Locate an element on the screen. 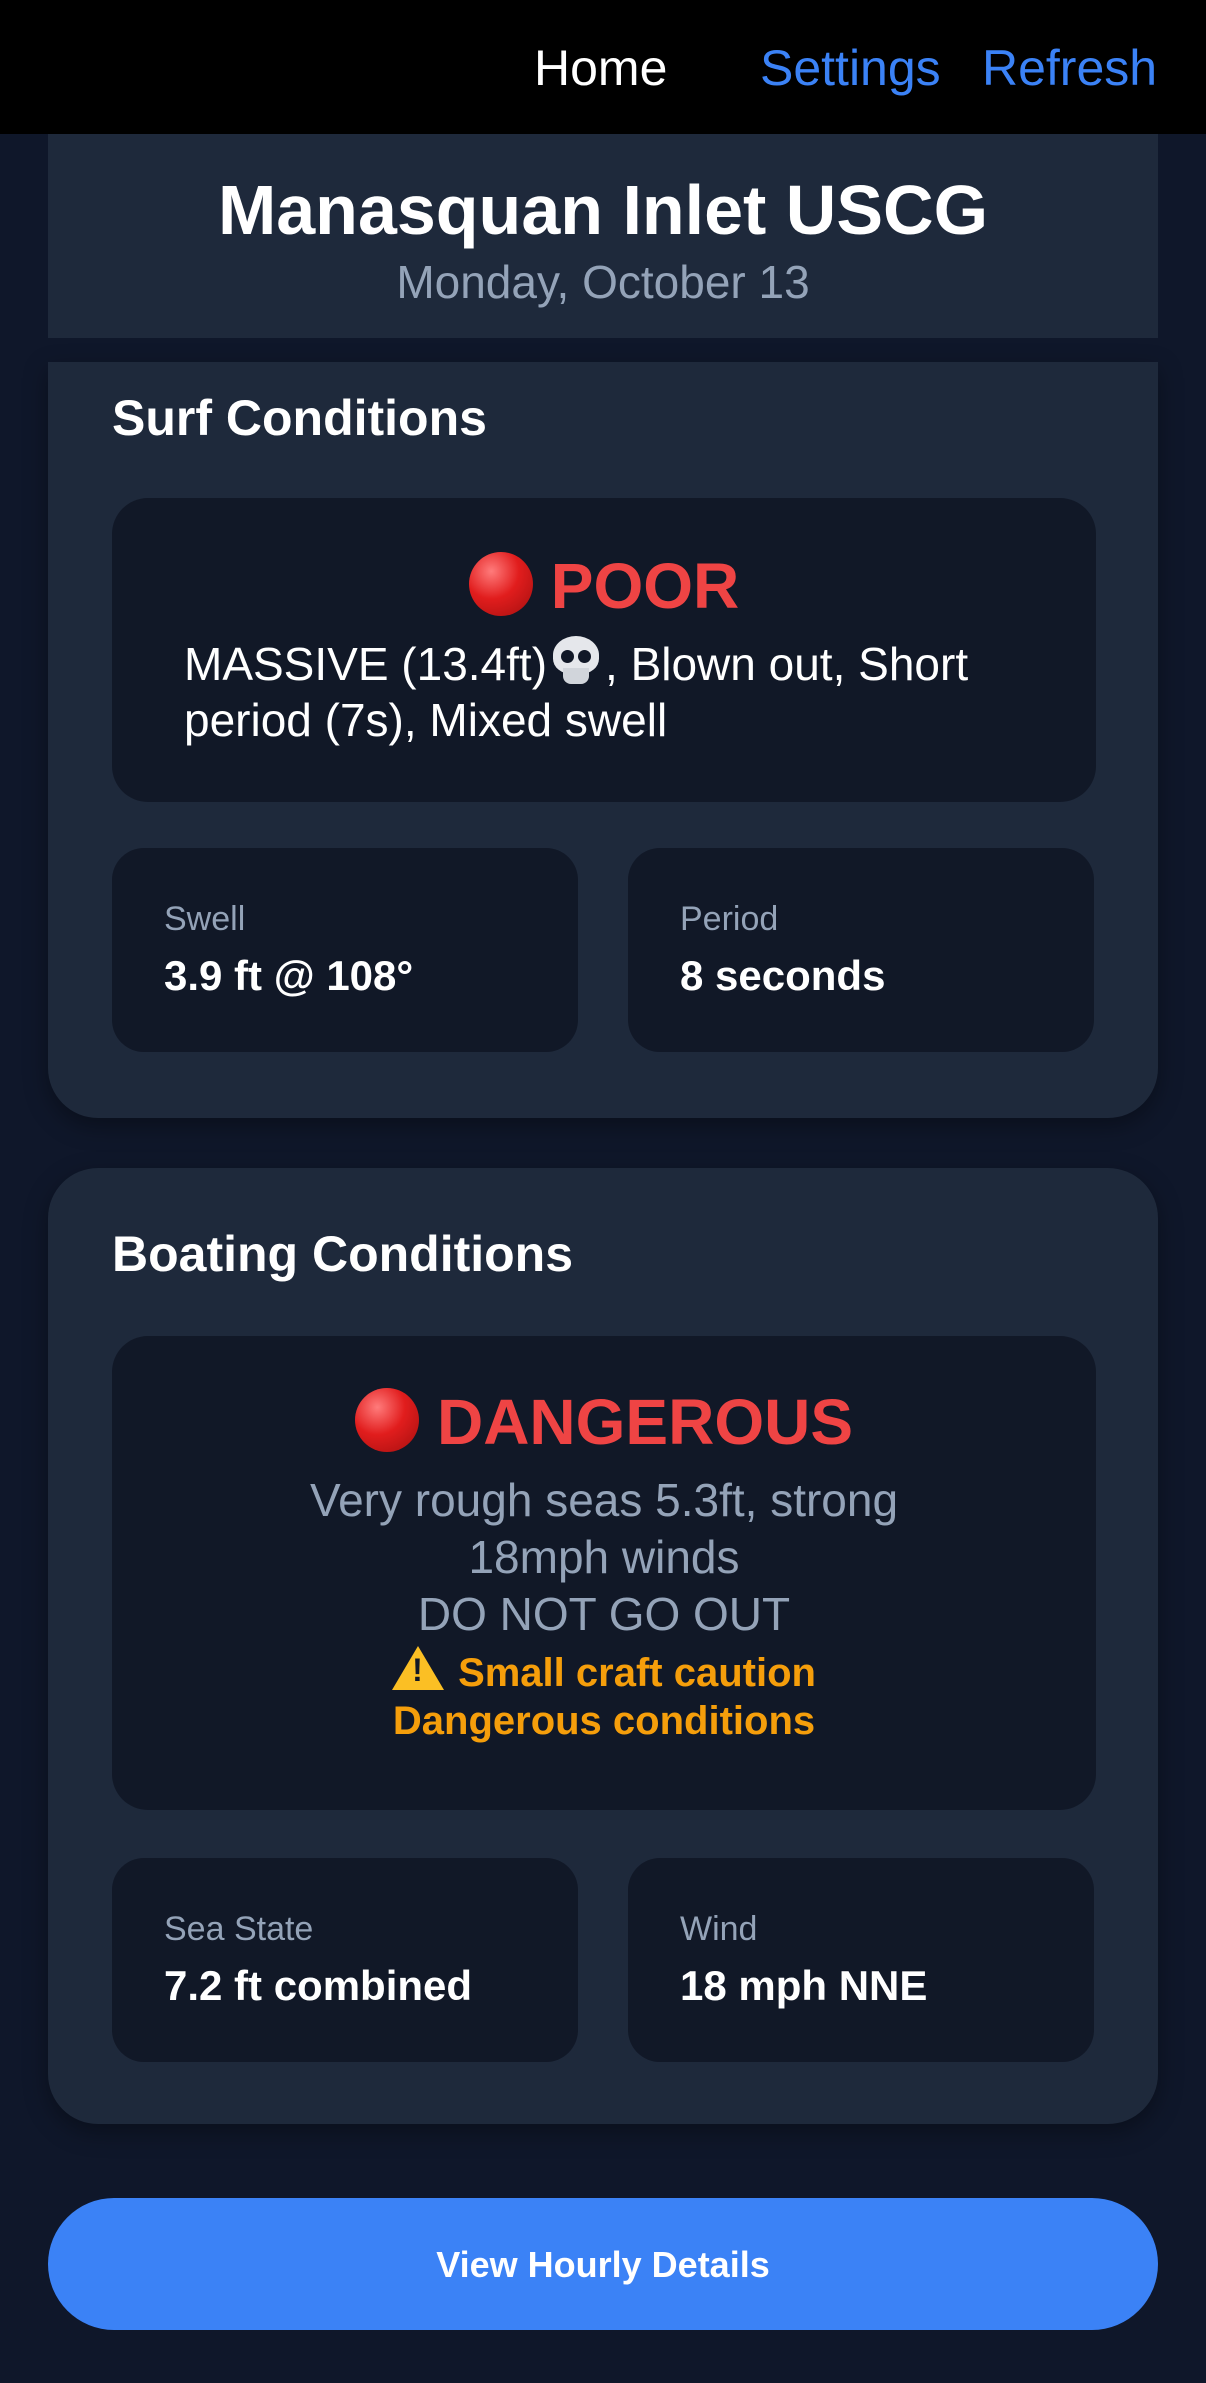 This screenshot has width=1206, height=2383. warning-line-1: Small craft caution is located at coordinates (604, 1672).